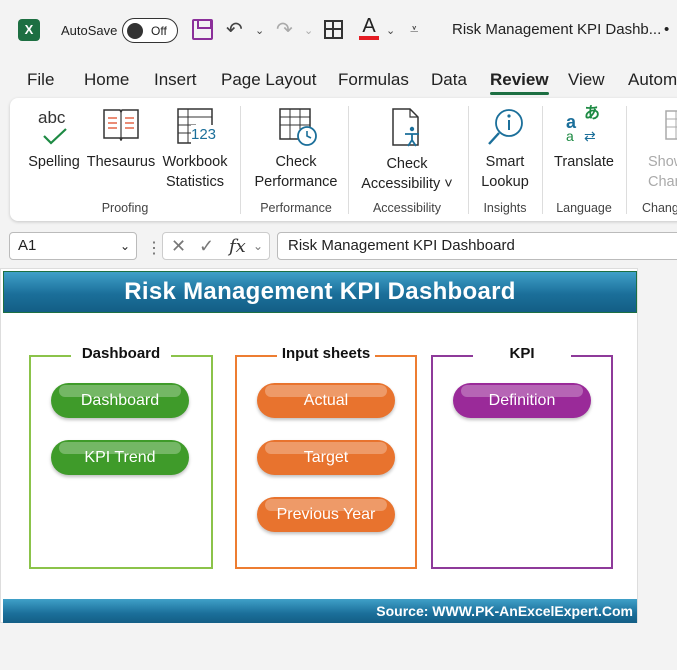 Image resolution: width=677 pixels, height=670 pixels. I want to click on dashboard-button: Dashboard, so click(120, 400).